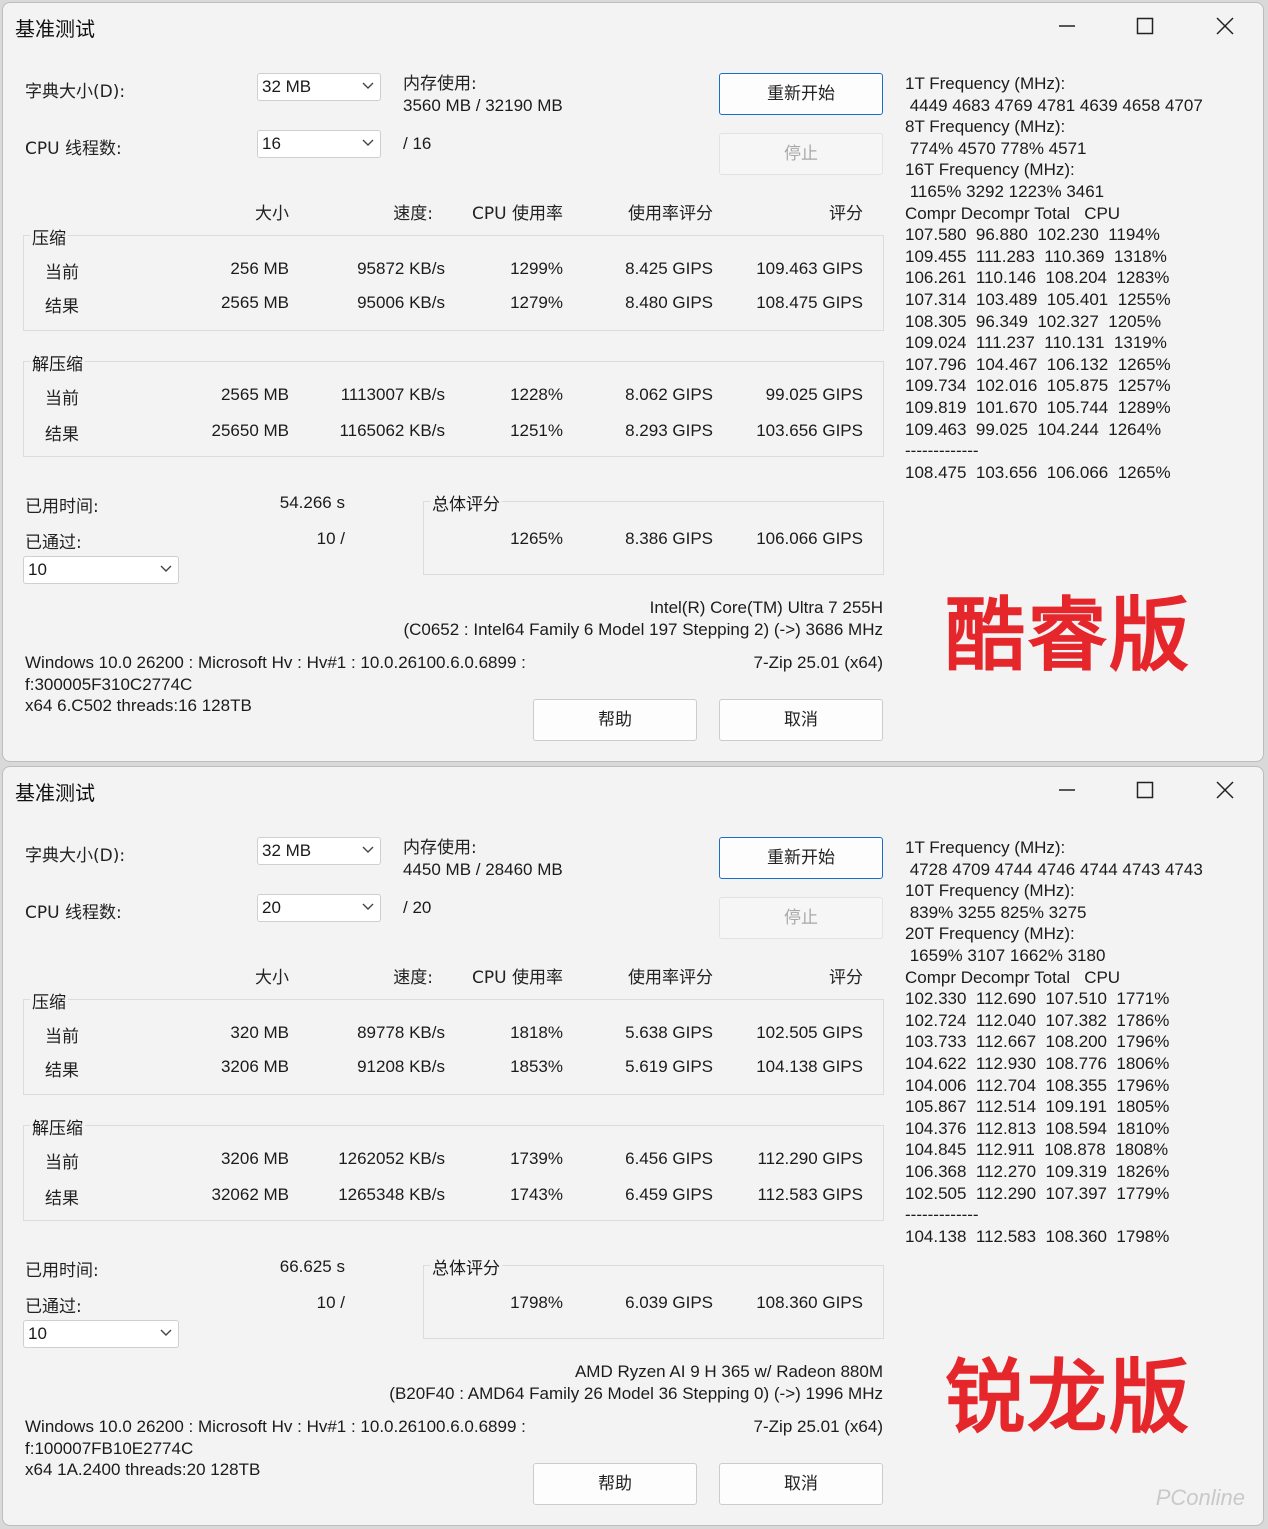 This screenshot has height=1529, width=1268. What do you see at coordinates (669, 394) in the screenshot?
I see `decompress-current-usage-rating: 8.062 GIPS` at bounding box center [669, 394].